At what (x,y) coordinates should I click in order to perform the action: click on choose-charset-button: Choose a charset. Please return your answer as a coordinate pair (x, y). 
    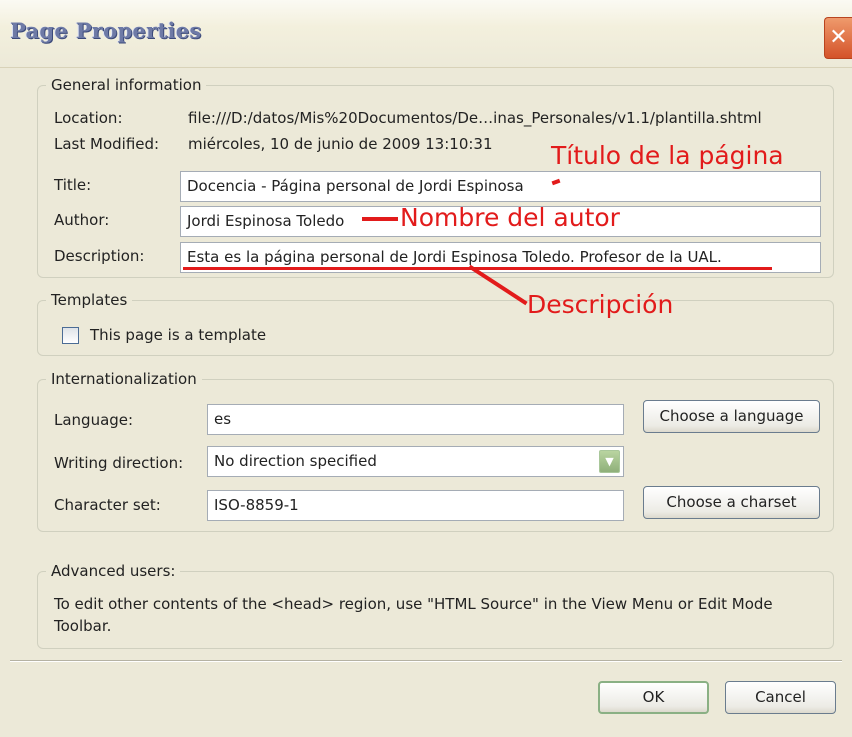
    Looking at the image, I should click on (731, 502).